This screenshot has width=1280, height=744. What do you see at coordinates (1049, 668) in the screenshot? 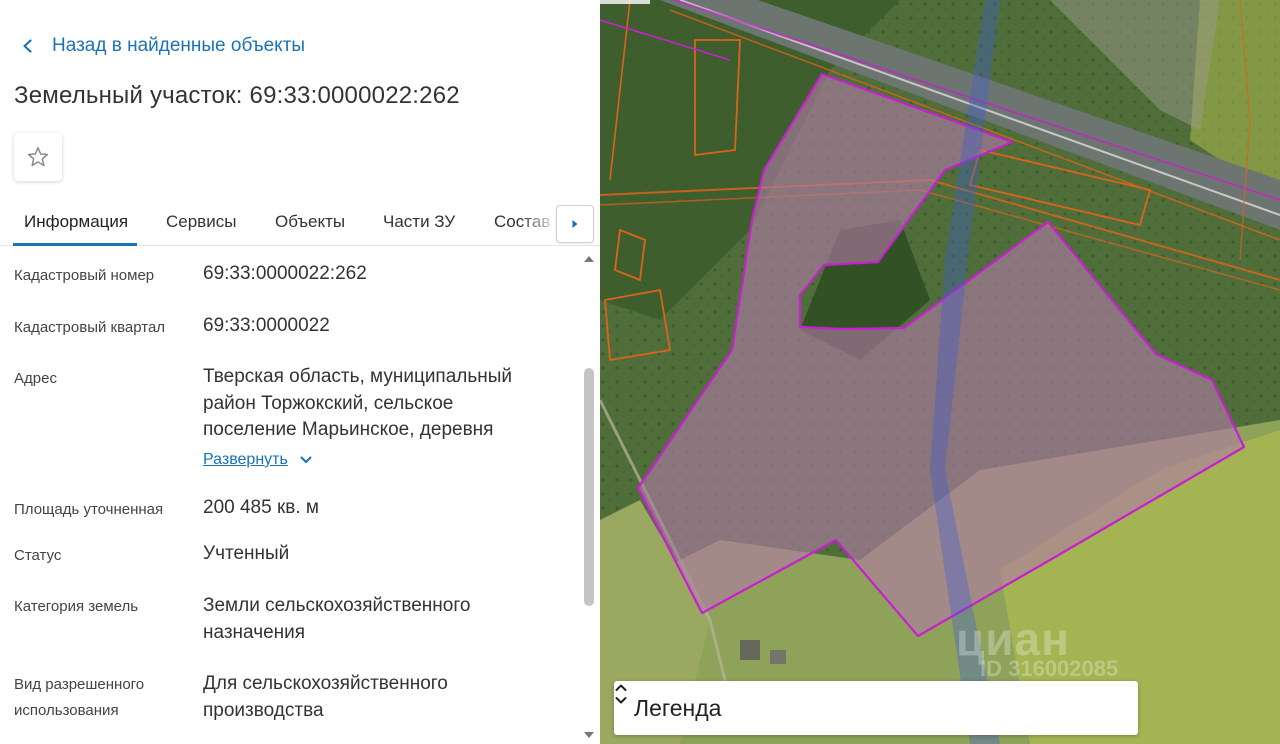
I see `watermark-id: ID 316002085` at bounding box center [1049, 668].